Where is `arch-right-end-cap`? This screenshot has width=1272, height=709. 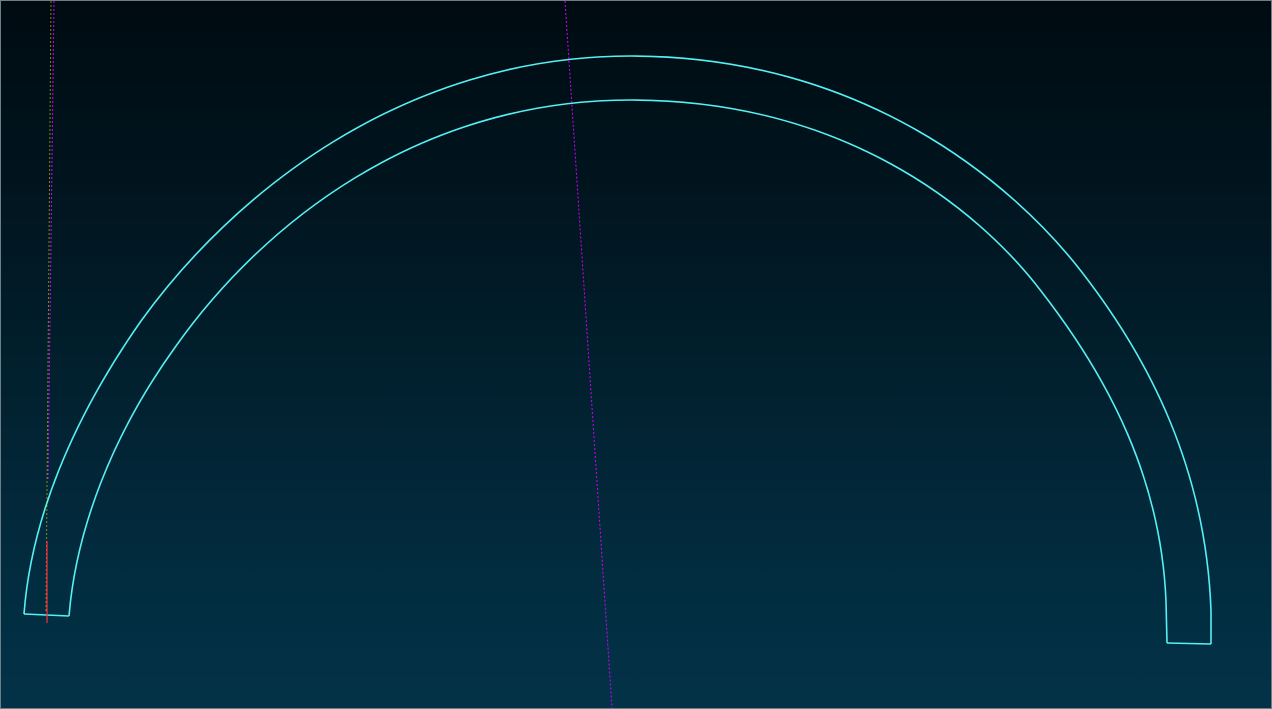 arch-right-end-cap is located at coordinates (1189, 643).